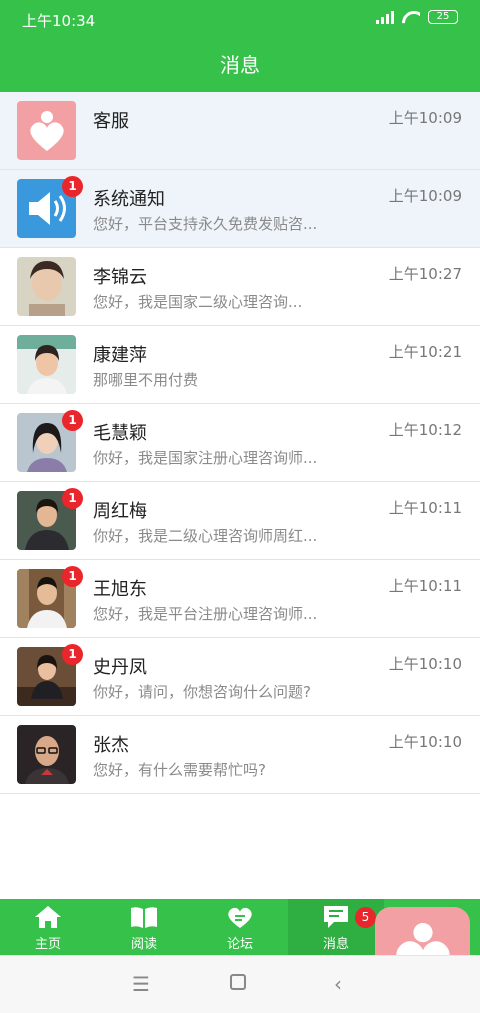 The image size is (480, 1013). What do you see at coordinates (143, 944) in the screenshot?
I see `tab-label: 阅读` at bounding box center [143, 944].